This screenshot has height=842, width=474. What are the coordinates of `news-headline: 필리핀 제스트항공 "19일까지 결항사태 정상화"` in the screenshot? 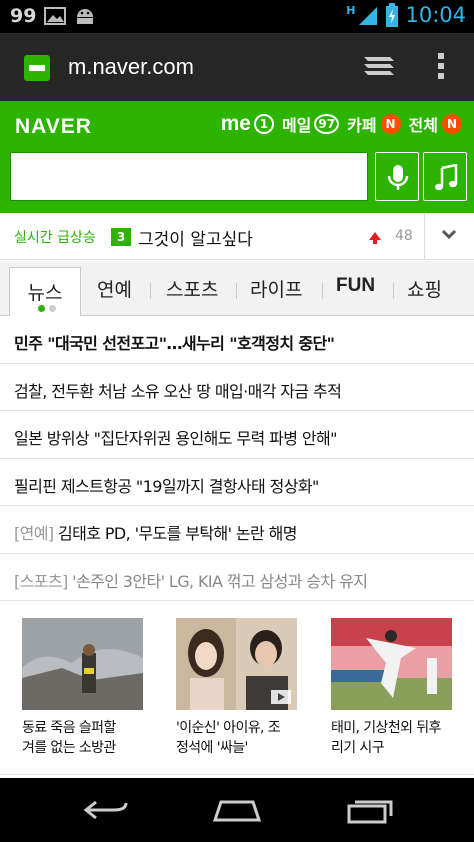 It's located at (166, 486).